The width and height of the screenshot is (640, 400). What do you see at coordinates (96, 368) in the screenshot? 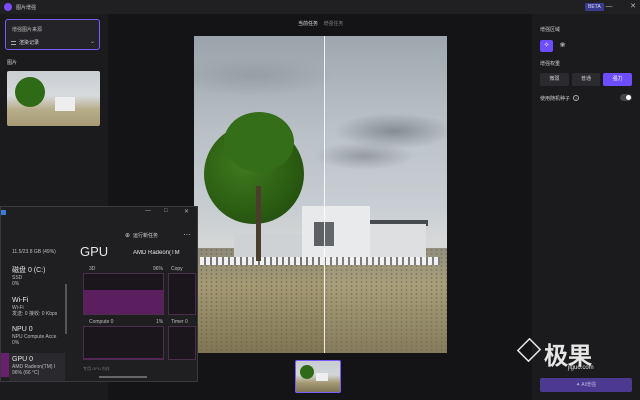
I see `dedicated-memory-label: 专用 GPU 内存` at bounding box center [96, 368].